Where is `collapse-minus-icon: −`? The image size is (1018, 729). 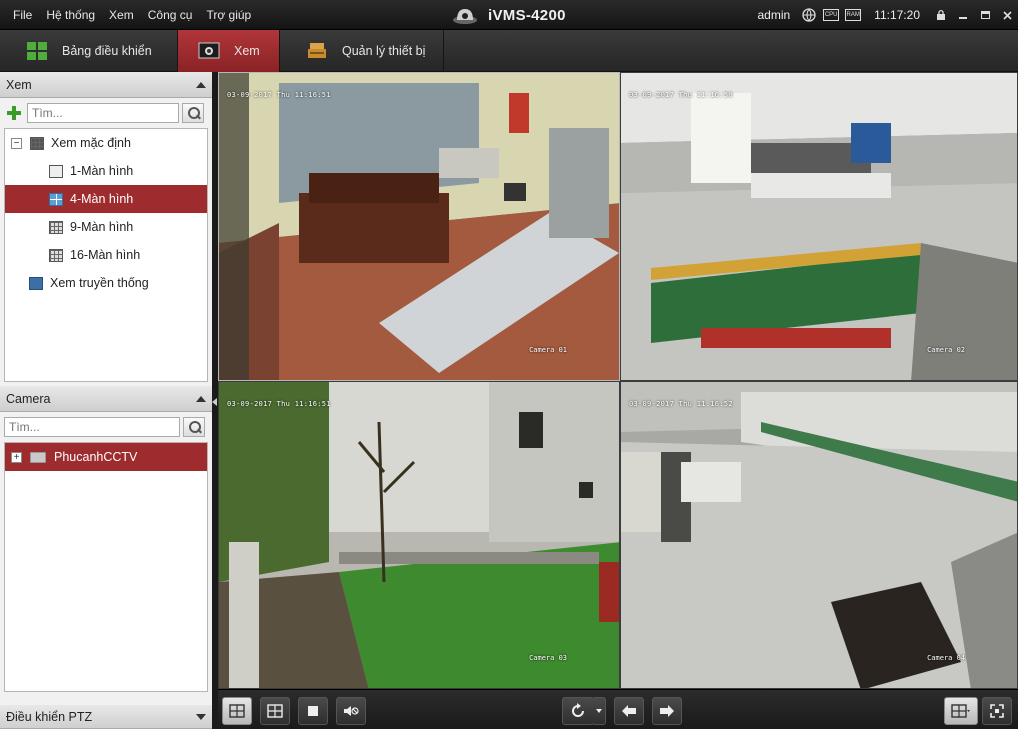 collapse-minus-icon: − is located at coordinates (16, 143).